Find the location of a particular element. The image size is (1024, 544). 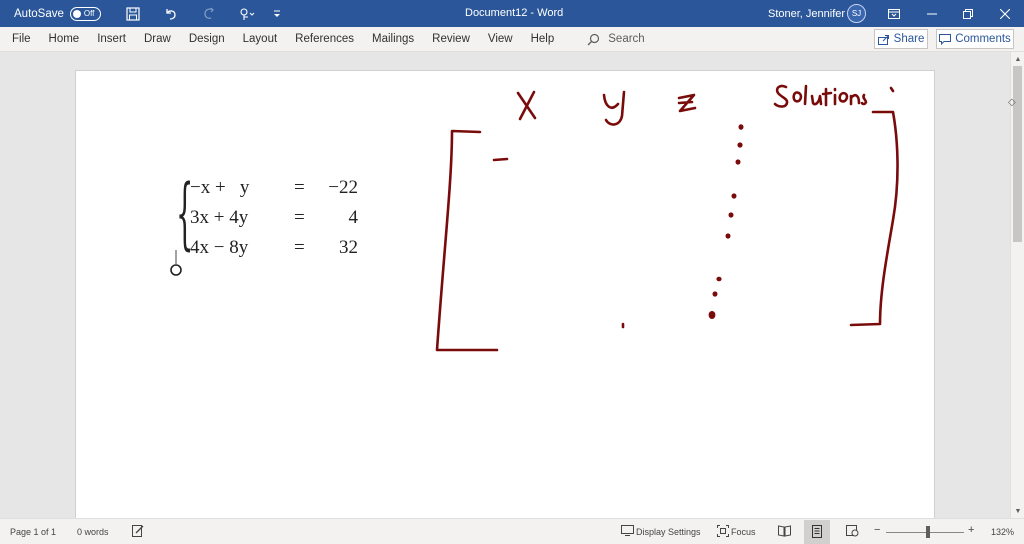

ink-label-x is located at coordinates (526, 105).